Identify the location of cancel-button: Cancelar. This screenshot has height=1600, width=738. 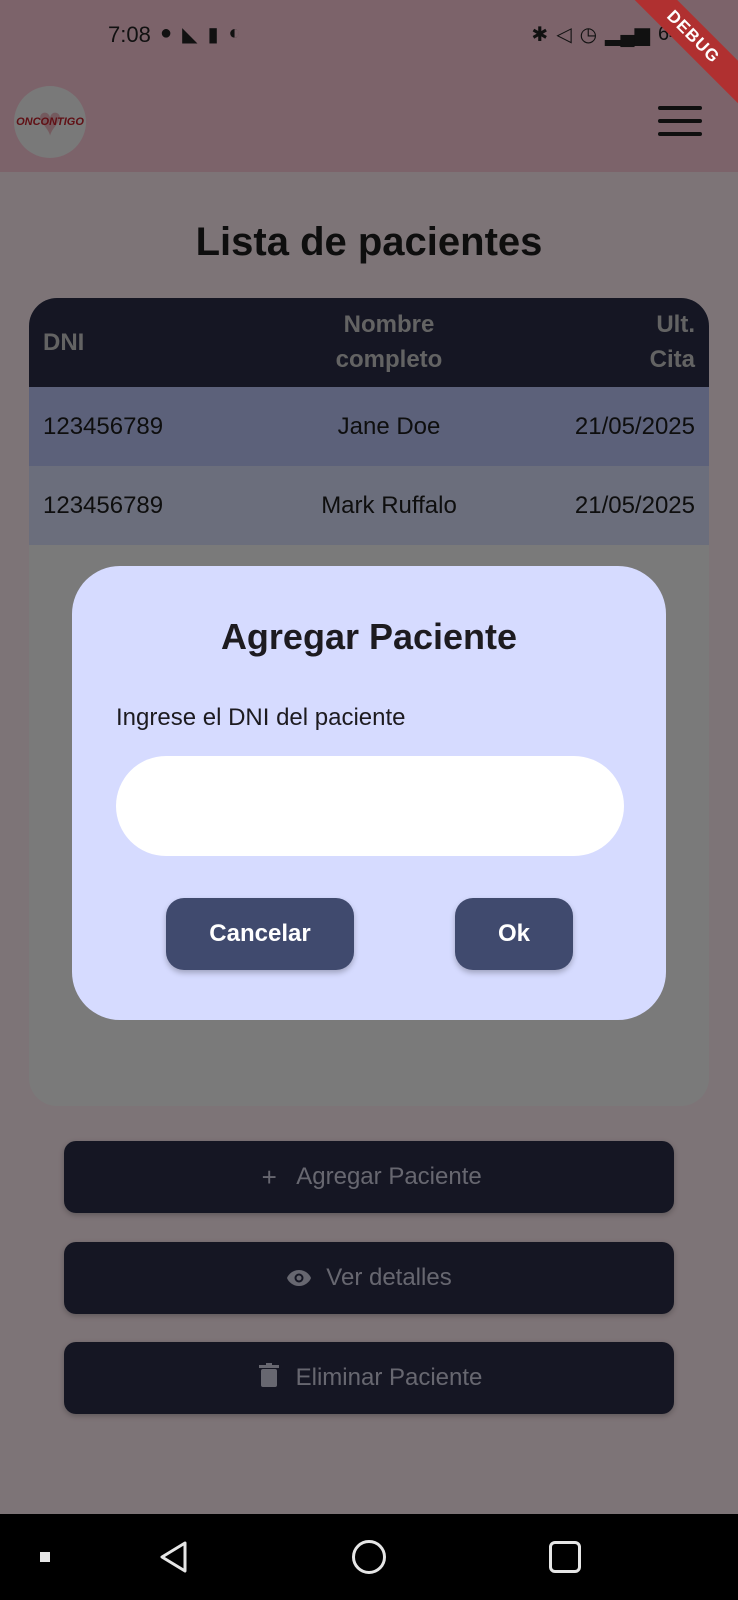
(260, 934).